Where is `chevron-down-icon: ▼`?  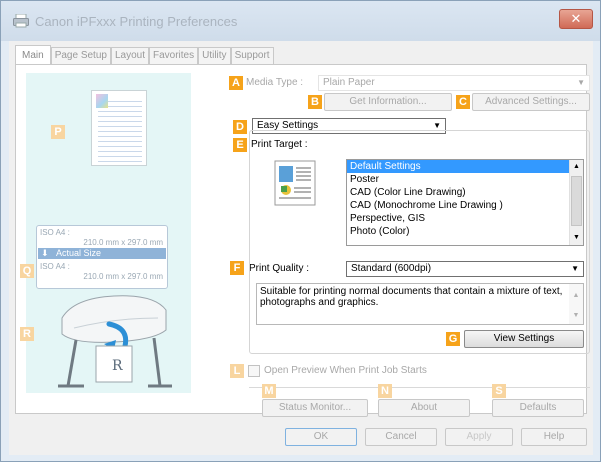 chevron-down-icon: ▼ is located at coordinates (581, 82).